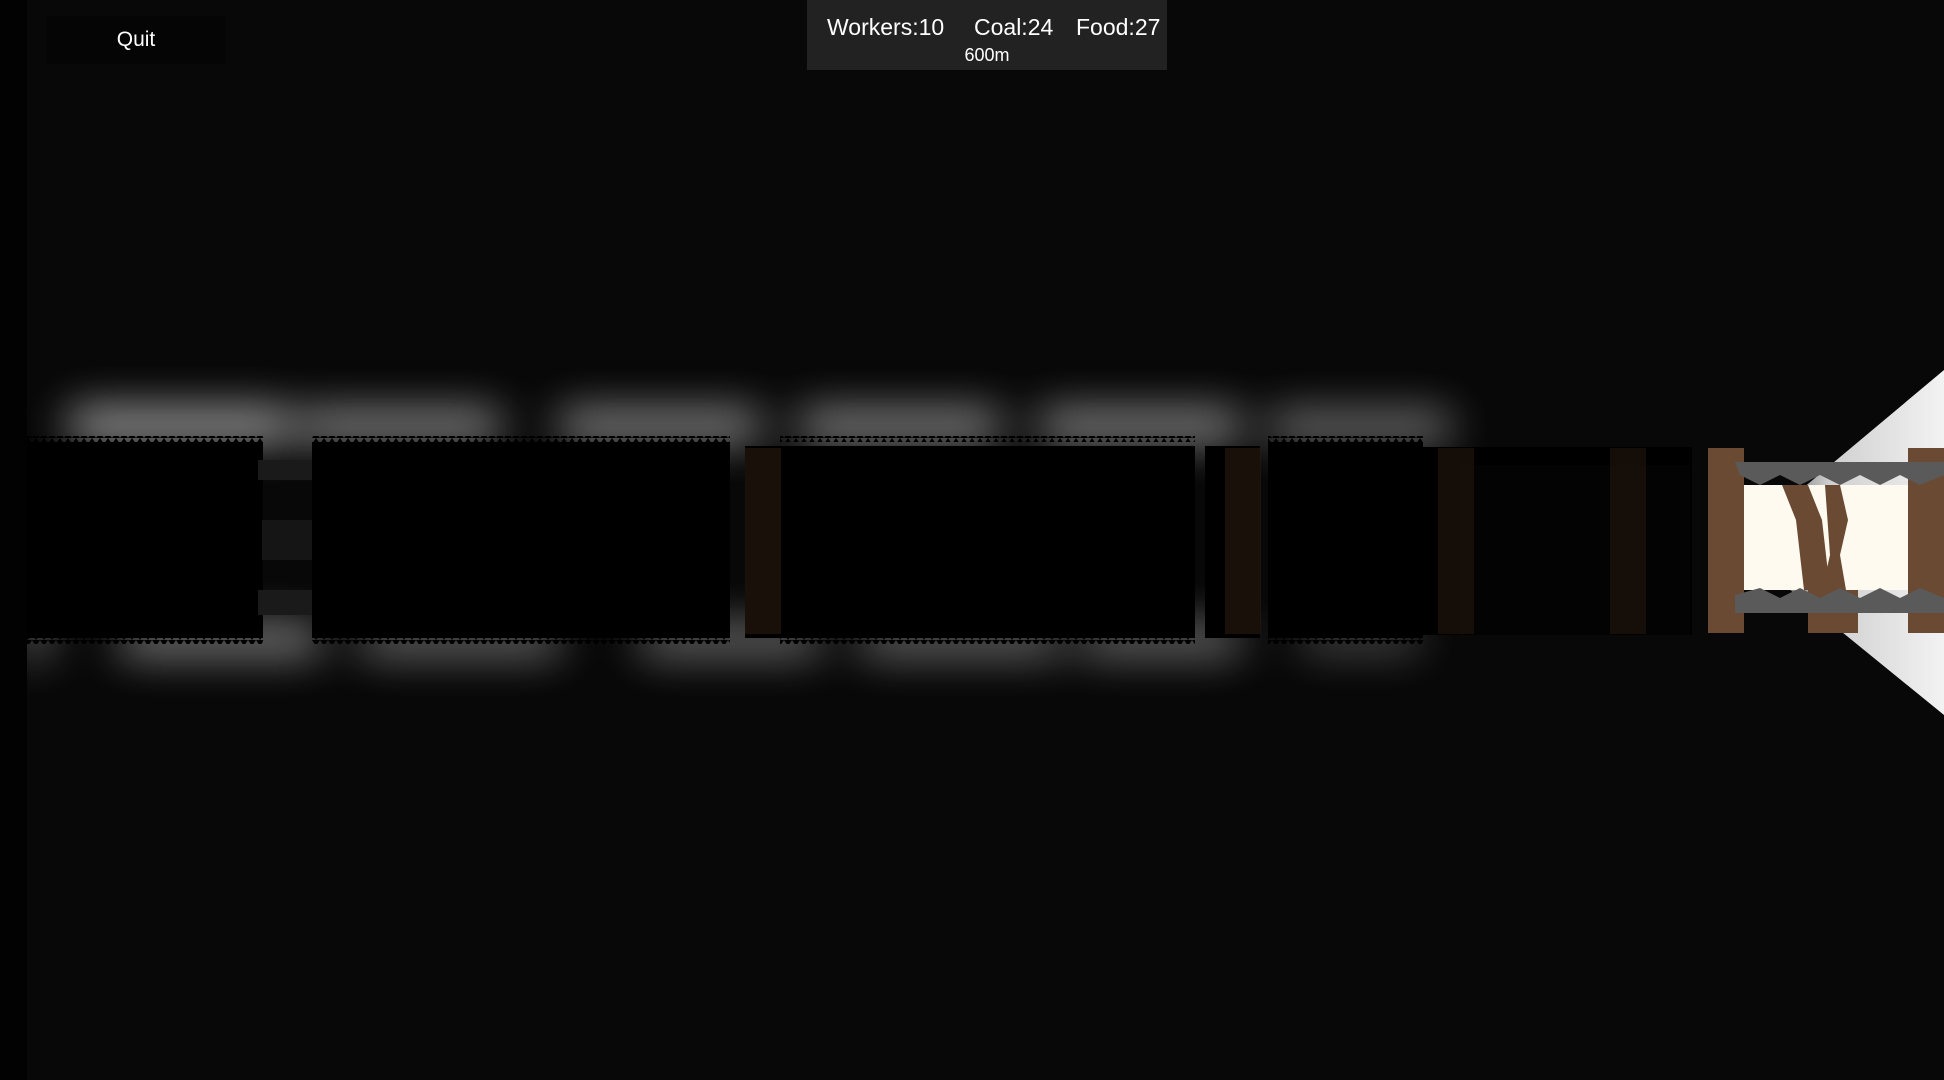 The image size is (1944, 1080). Describe the element at coordinates (136, 40) in the screenshot. I see `quit-button: Quit` at that location.